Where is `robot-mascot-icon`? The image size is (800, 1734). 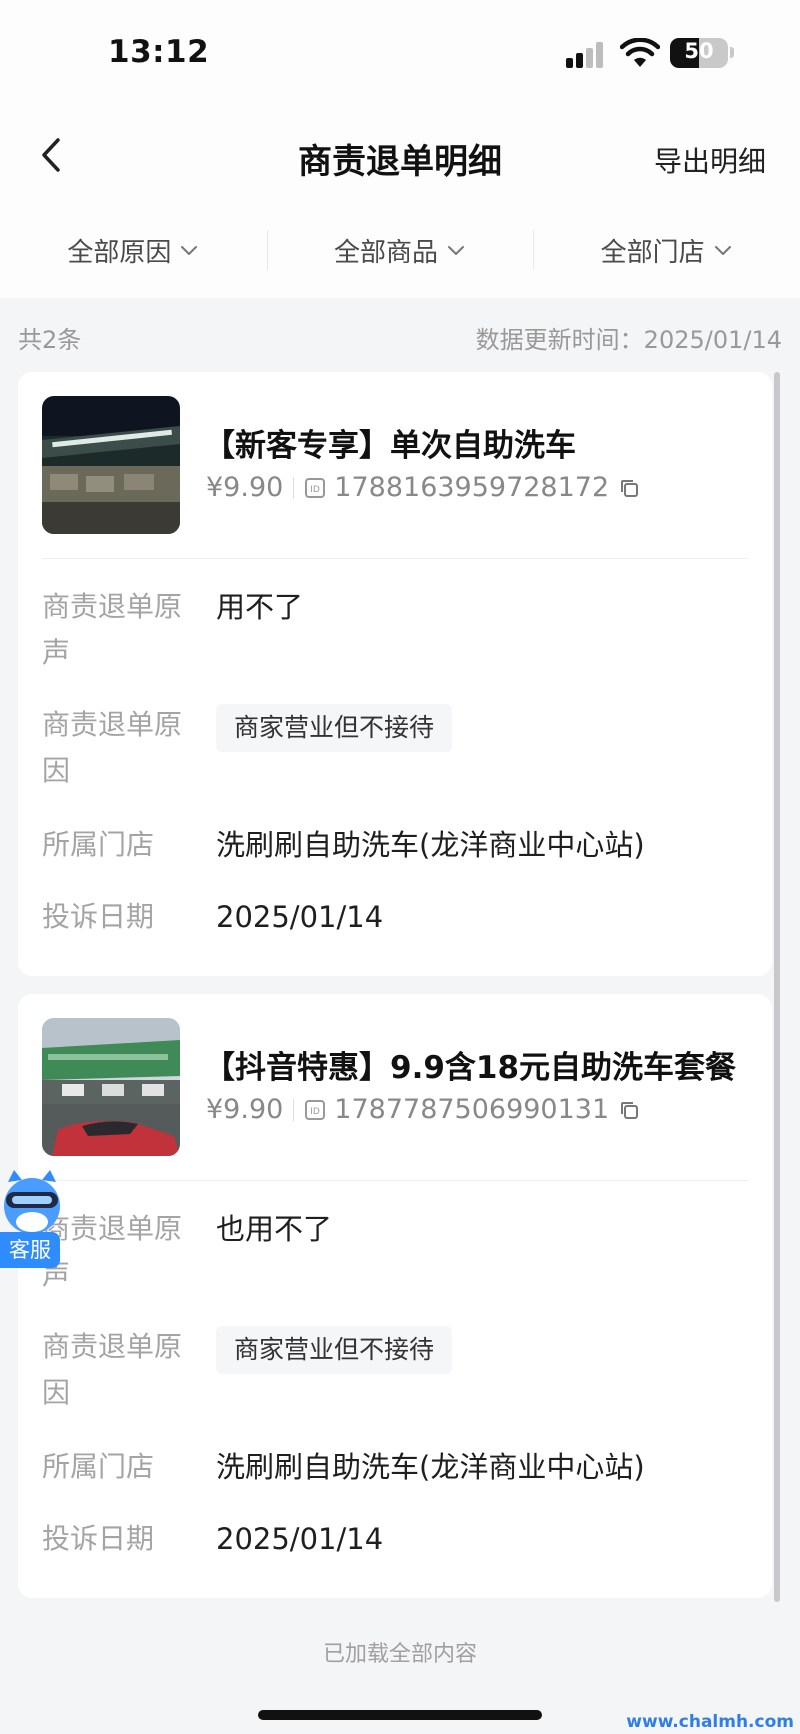 robot-mascot-icon is located at coordinates (32, 1202).